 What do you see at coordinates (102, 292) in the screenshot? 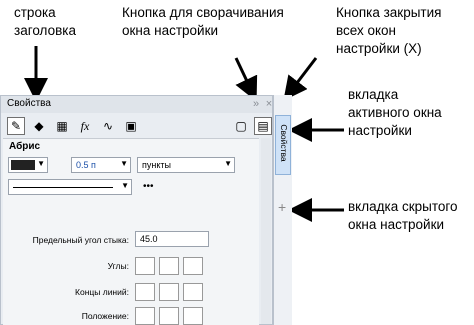
I see `line-caps-label: Концы линий:` at bounding box center [102, 292].